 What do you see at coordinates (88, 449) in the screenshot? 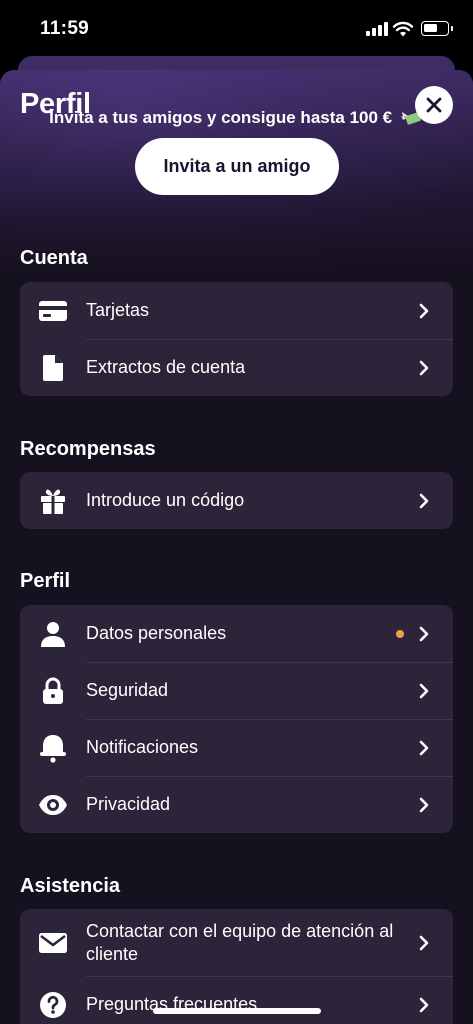
I see `section-title-recompensas: Recompensas` at bounding box center [88, 449].